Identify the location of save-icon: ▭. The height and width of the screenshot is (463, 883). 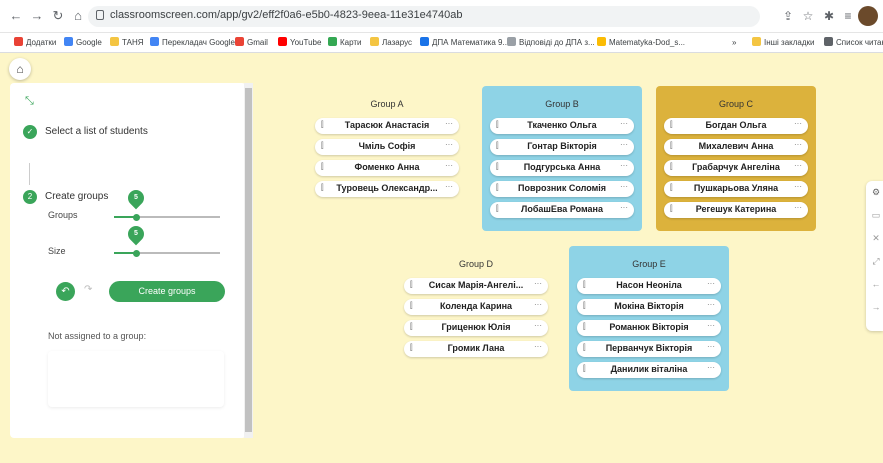
(876, 215).